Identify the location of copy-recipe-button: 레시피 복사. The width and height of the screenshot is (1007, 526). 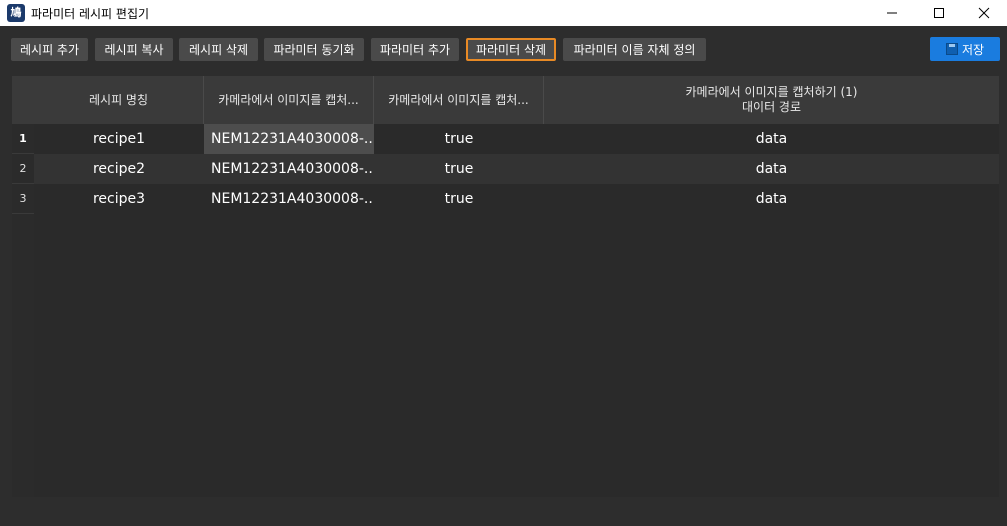
(134, 49).